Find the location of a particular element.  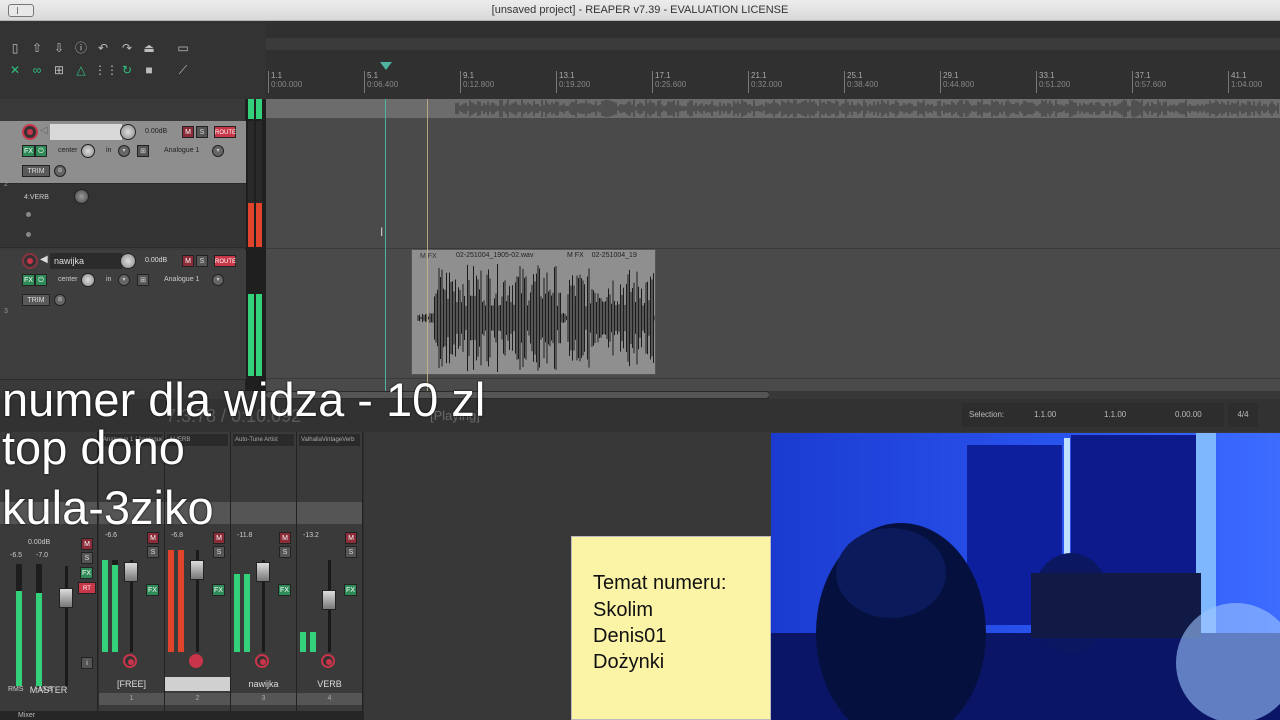

metronome-icon: ⏏ is located at coordinates (149, 48).